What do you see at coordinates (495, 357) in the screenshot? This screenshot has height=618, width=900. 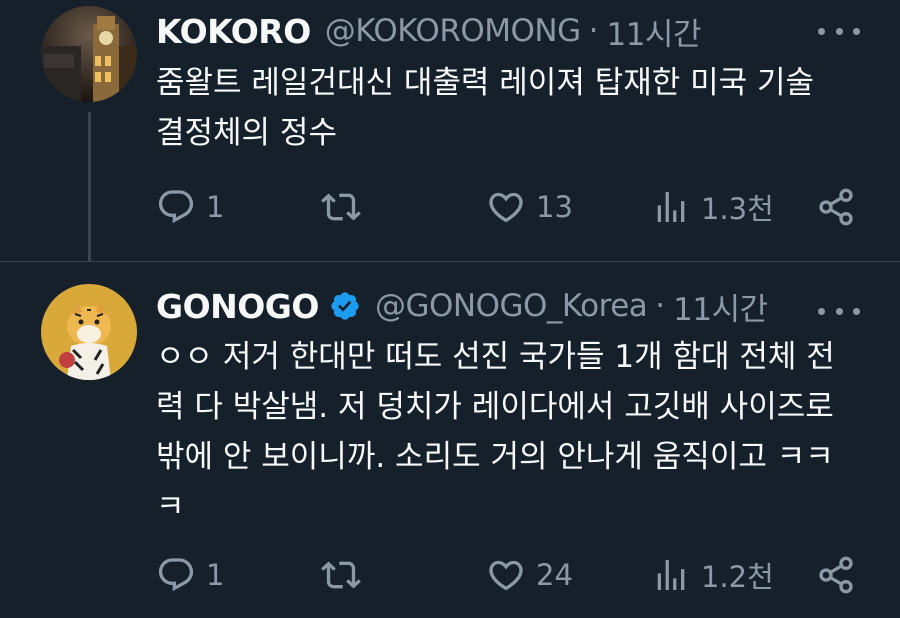 I see `tweet-text-line: ㅇㅇ 저거 한대만 떠도 선진 국가들 1개 함대 전체 전` at bounding box center [495, 357].